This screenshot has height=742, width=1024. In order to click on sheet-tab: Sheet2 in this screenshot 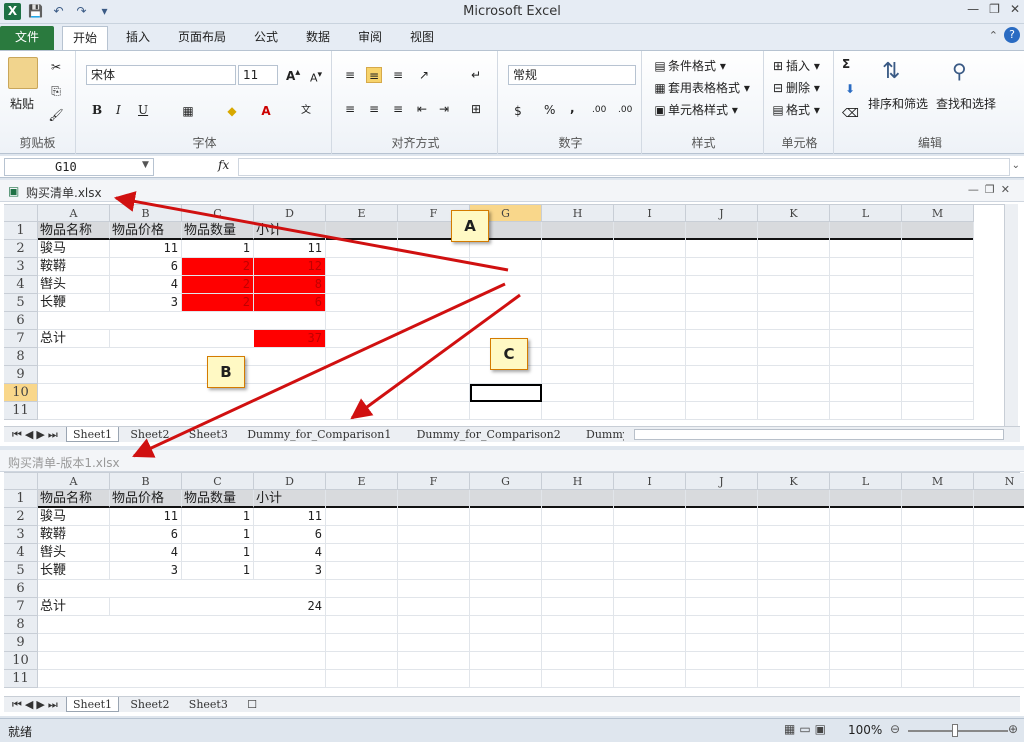, I will do `click(149, 434)`.